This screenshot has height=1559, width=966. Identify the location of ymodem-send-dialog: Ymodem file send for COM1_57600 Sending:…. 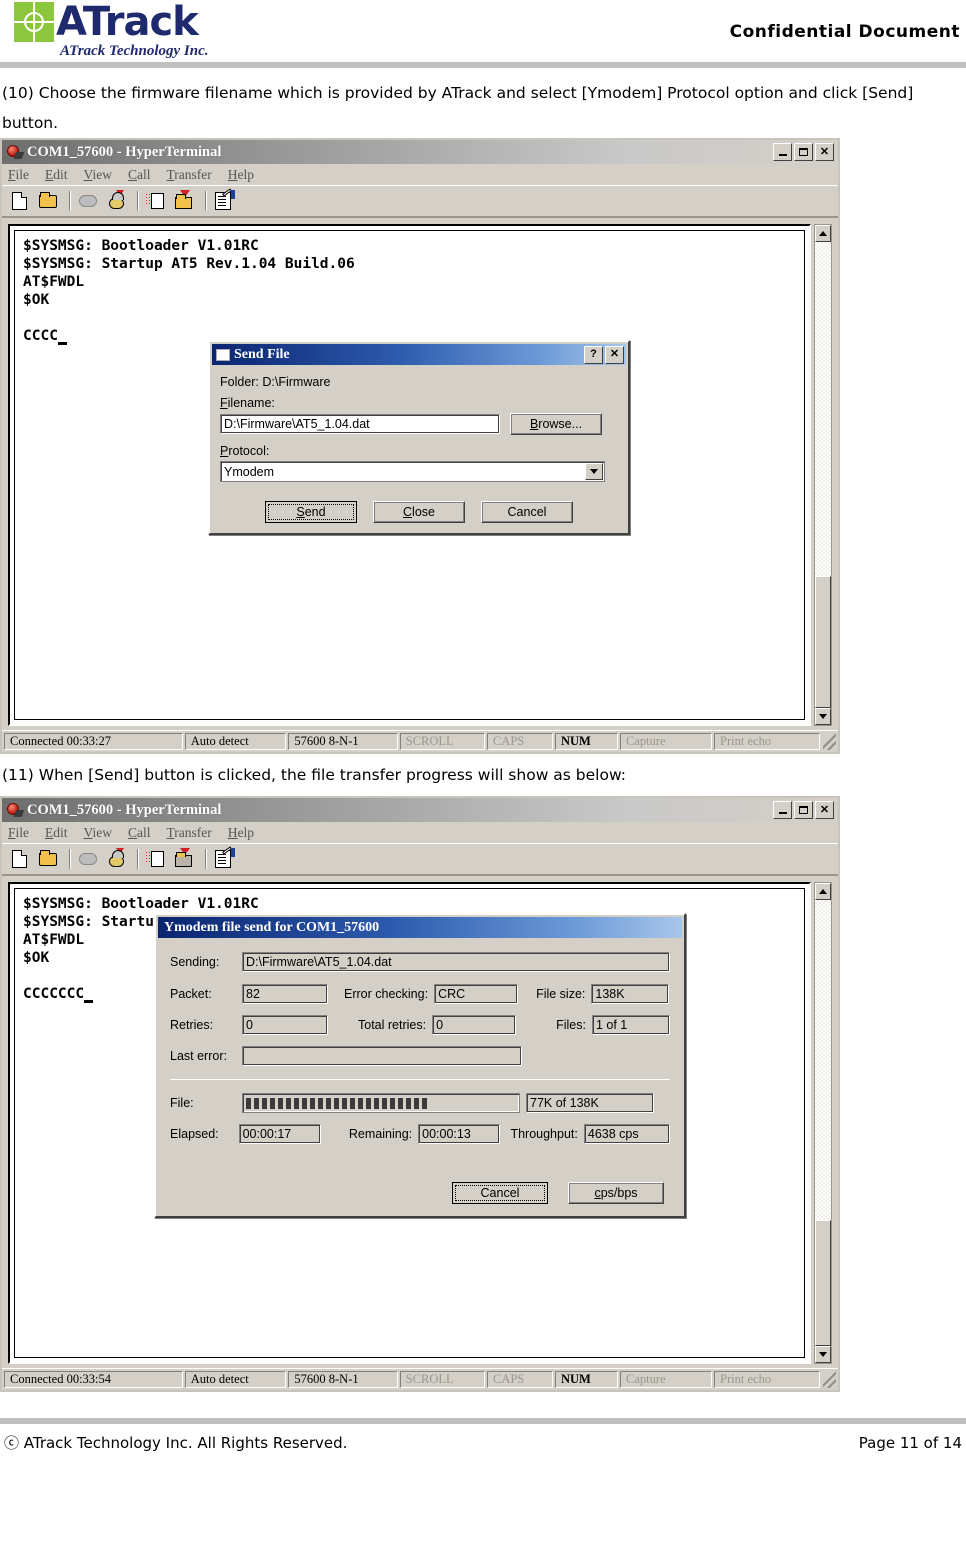
(420, 1065).